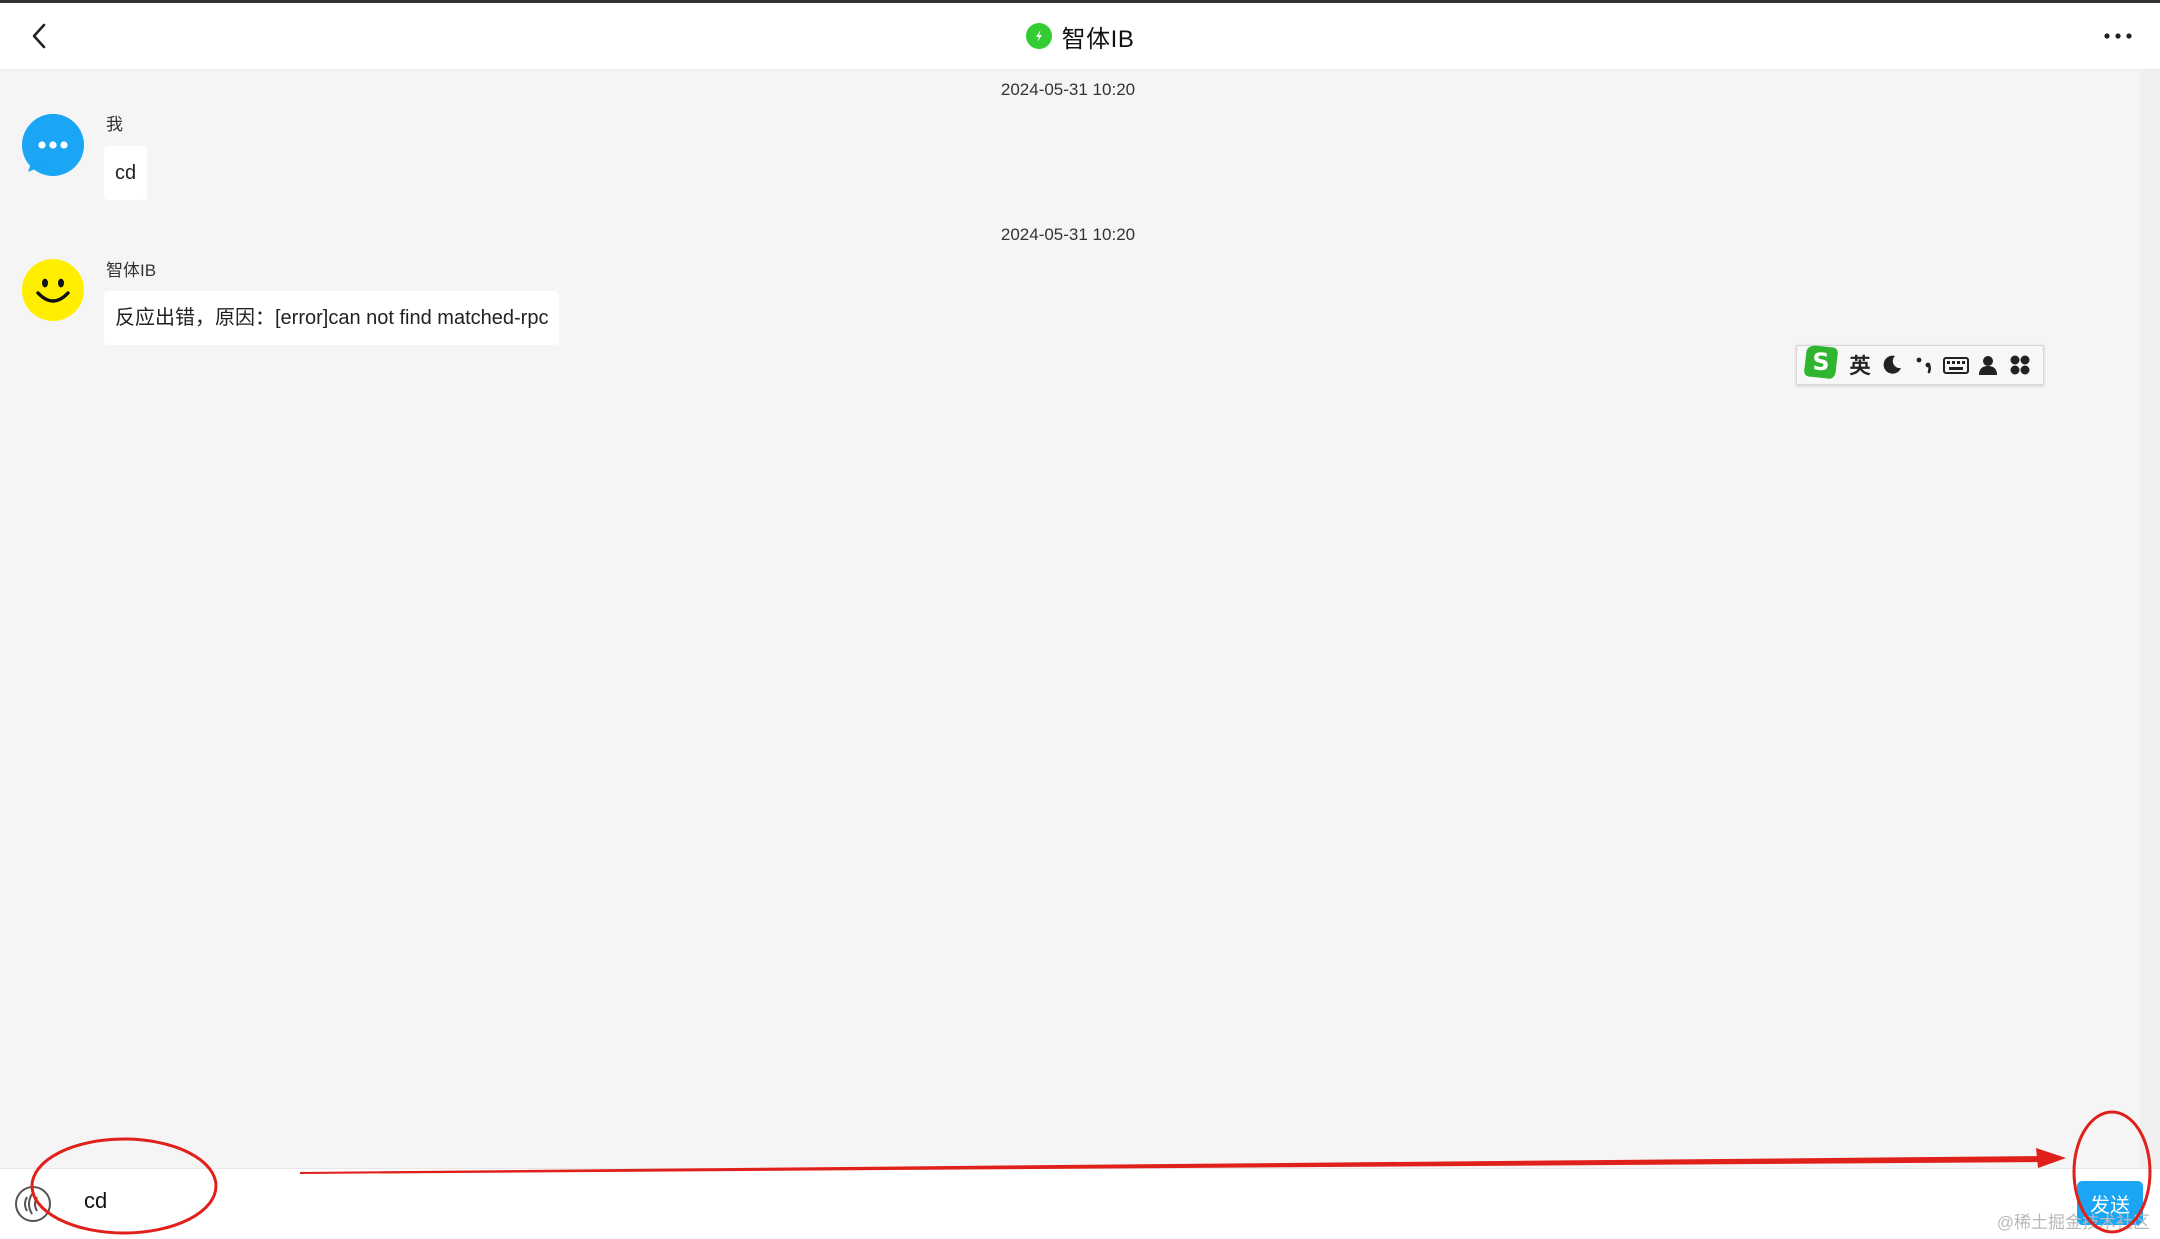 This screenshot has height=1239, width=2160. I want to click on annotation-overlay, so click(1091, 1172).